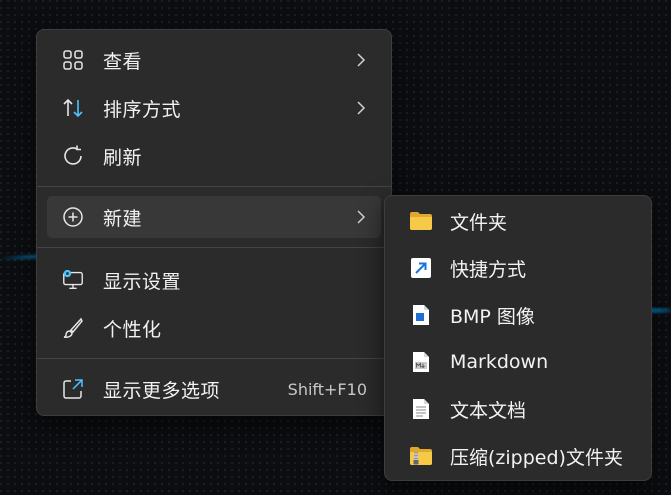 Image resolution: width=671 pixels, height=495 pixels. I want to click on bmp-file-icon, so click(421, 315).